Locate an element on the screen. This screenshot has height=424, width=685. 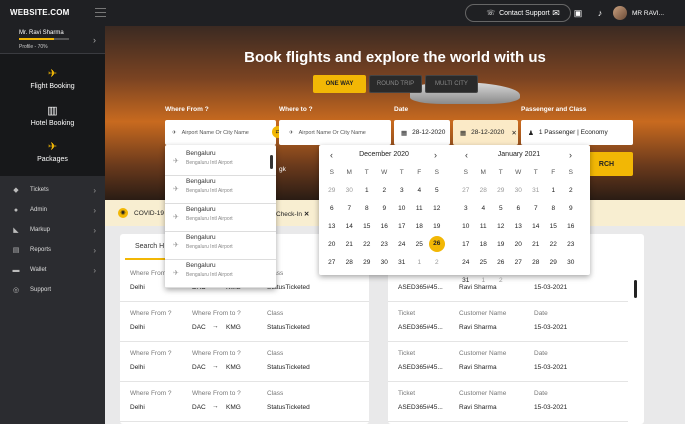
selected-day: 26 is located at coordinates (436, 244).